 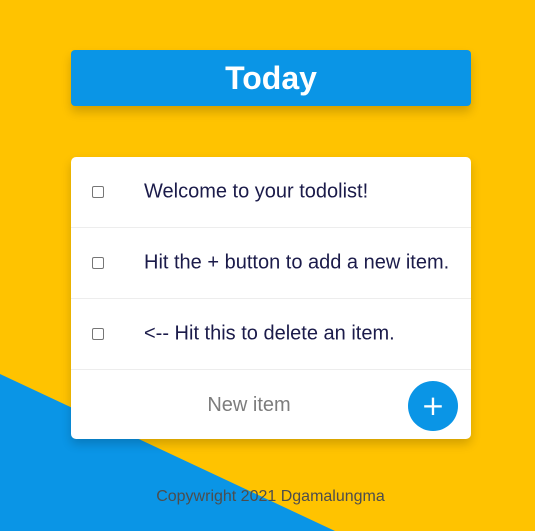 I want to click on todo-item-label: Welcome to your todolist!, so click(x=256, y=191).